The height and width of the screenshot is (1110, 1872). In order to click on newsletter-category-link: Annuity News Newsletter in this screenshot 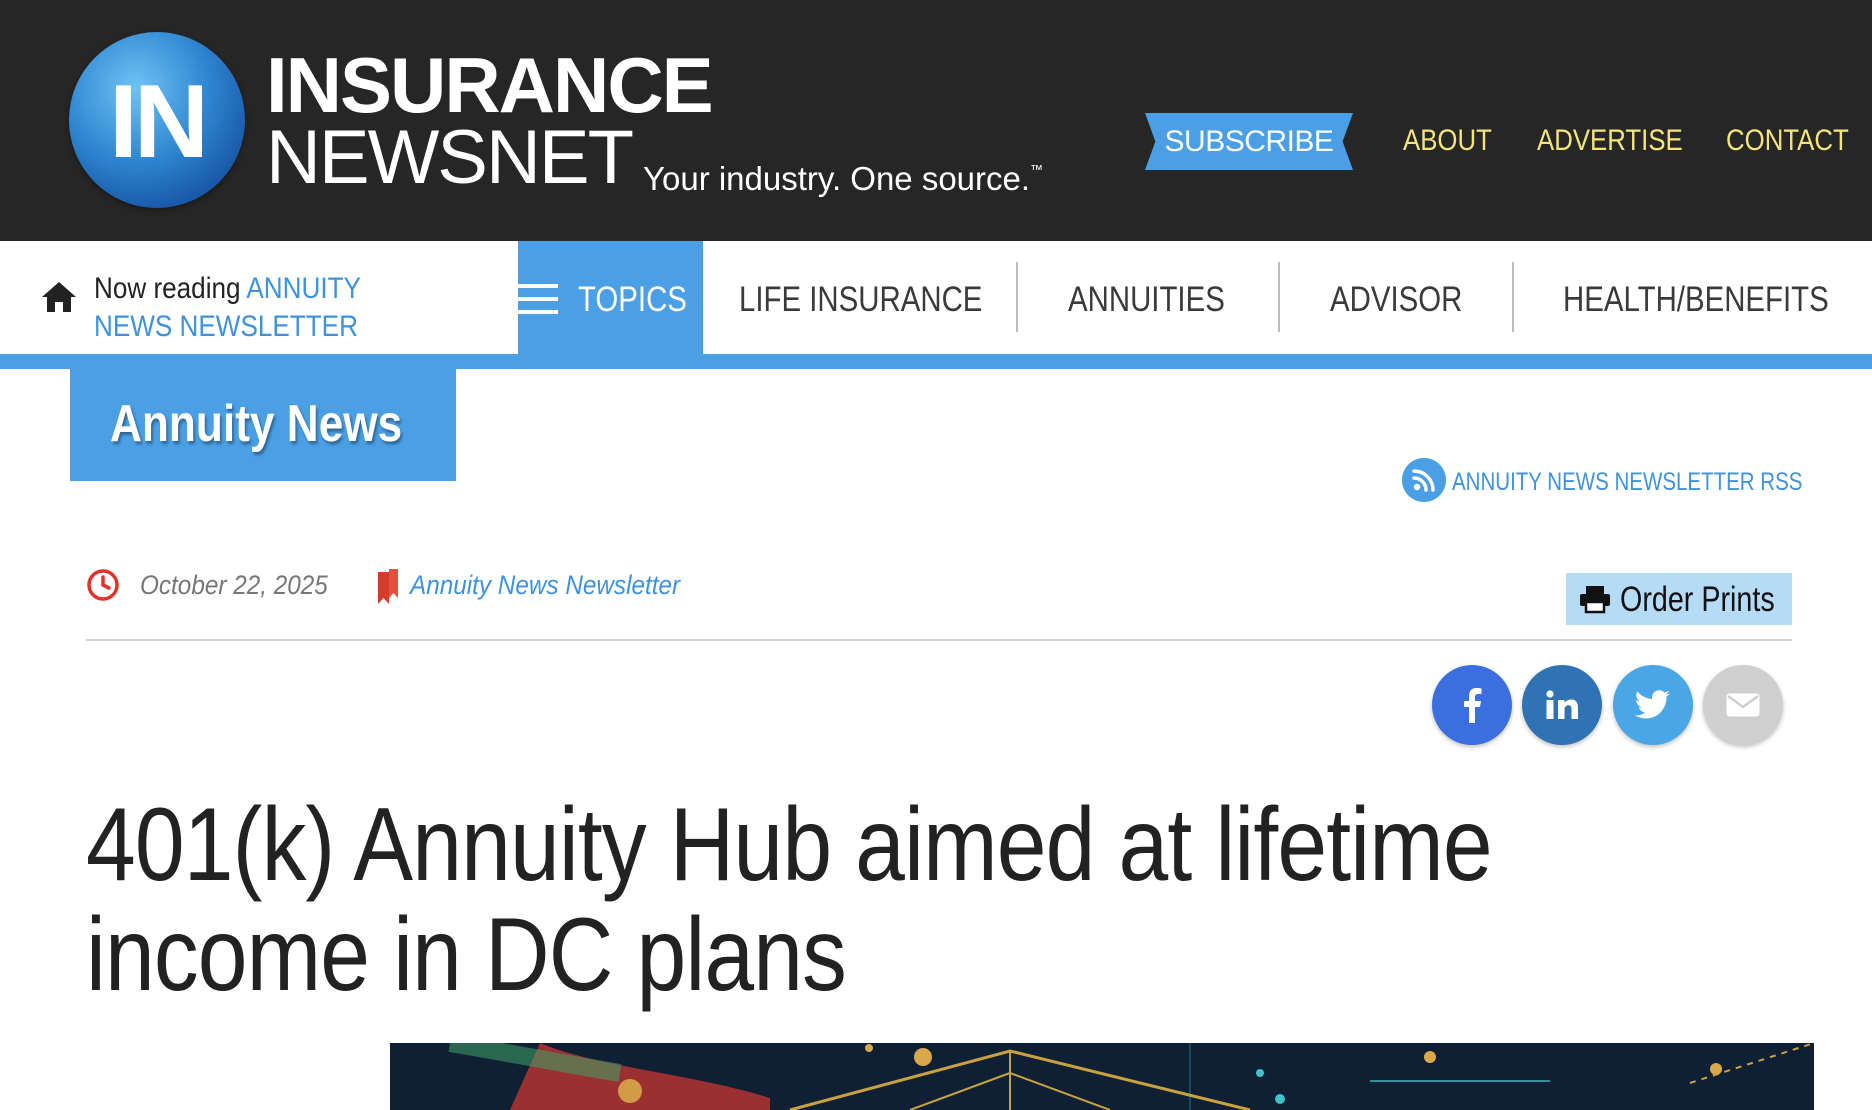, I will do `click(545, 585)`.